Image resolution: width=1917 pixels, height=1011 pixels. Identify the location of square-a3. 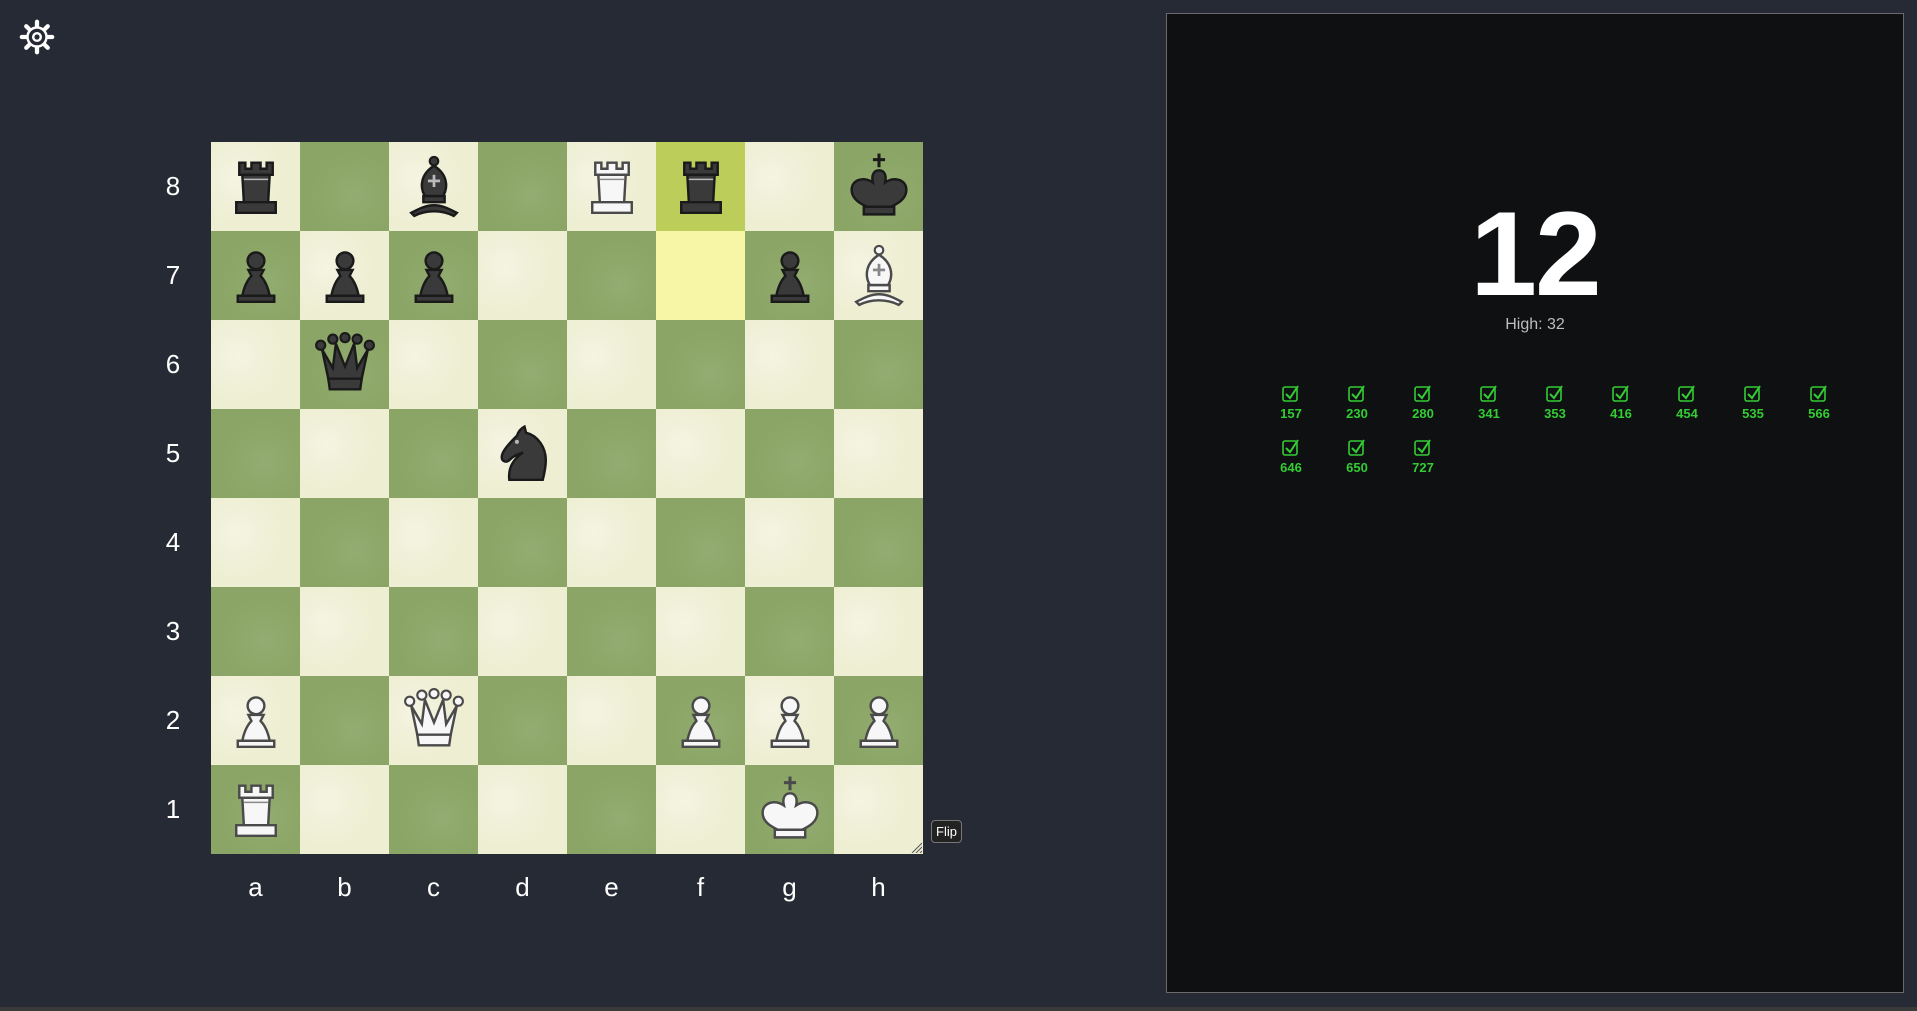
(255, 631).